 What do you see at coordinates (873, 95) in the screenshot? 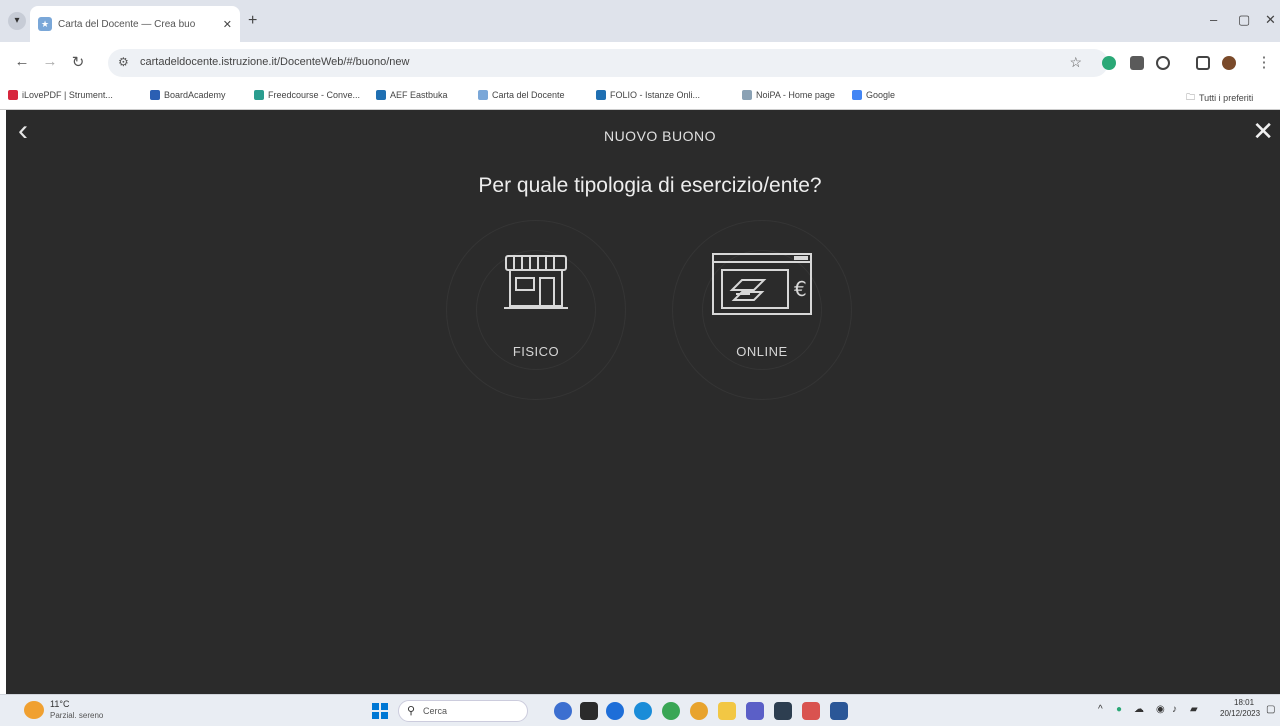
I see `bookmark-item: Google` at bounding box center [873, 95].